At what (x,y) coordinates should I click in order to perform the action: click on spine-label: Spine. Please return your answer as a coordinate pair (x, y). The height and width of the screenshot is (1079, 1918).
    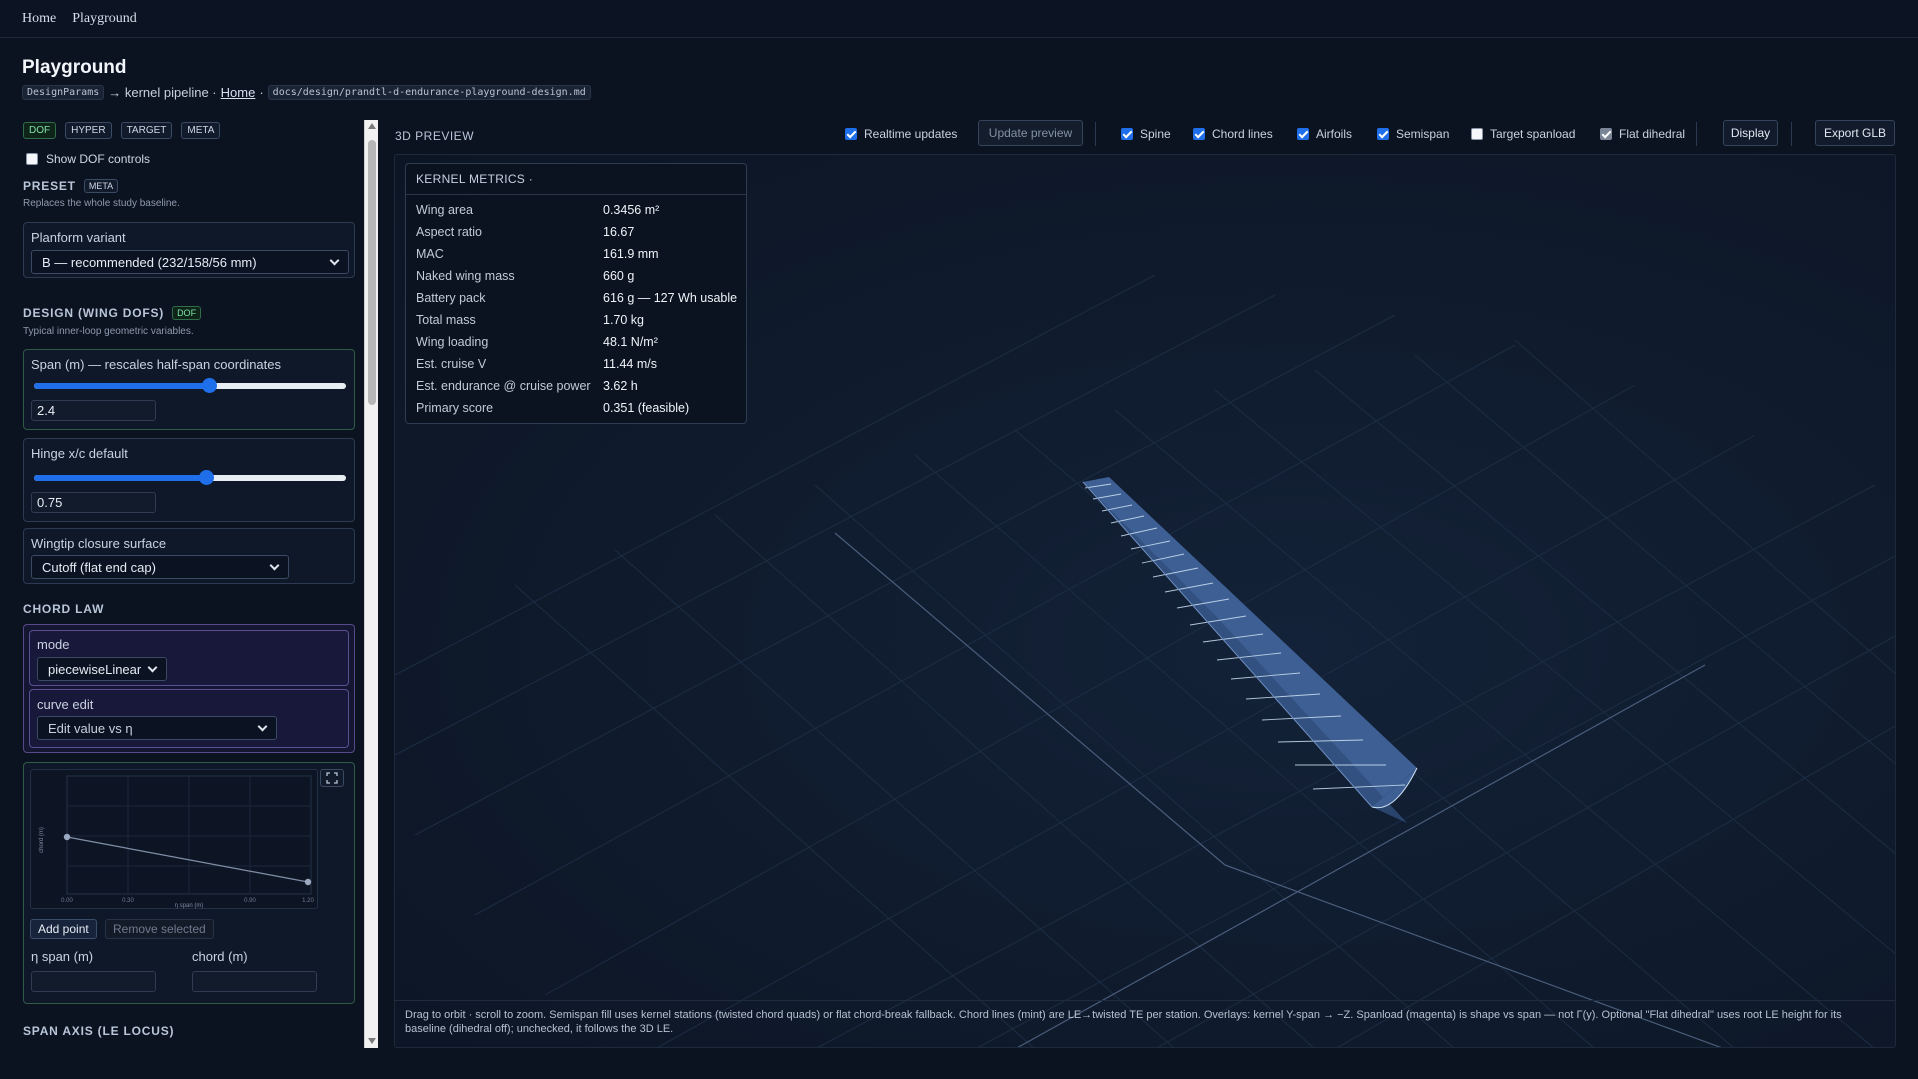
    Looking at the image, I should click on (1155, 134).